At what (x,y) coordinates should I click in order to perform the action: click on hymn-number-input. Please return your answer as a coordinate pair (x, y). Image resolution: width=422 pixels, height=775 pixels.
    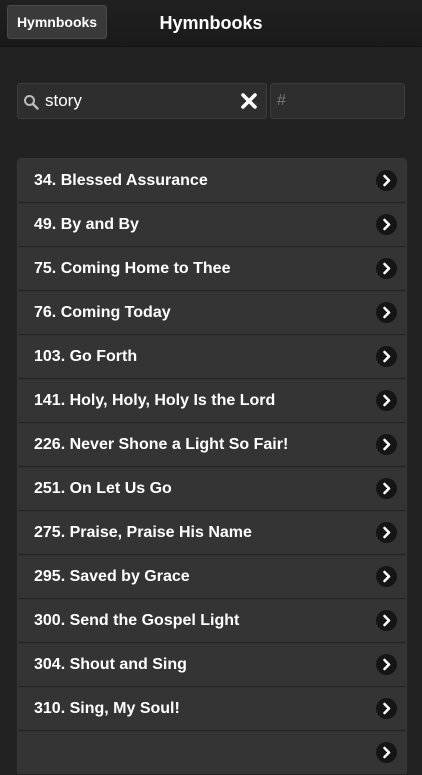
    Looking at the image, I should click on (337, 101).